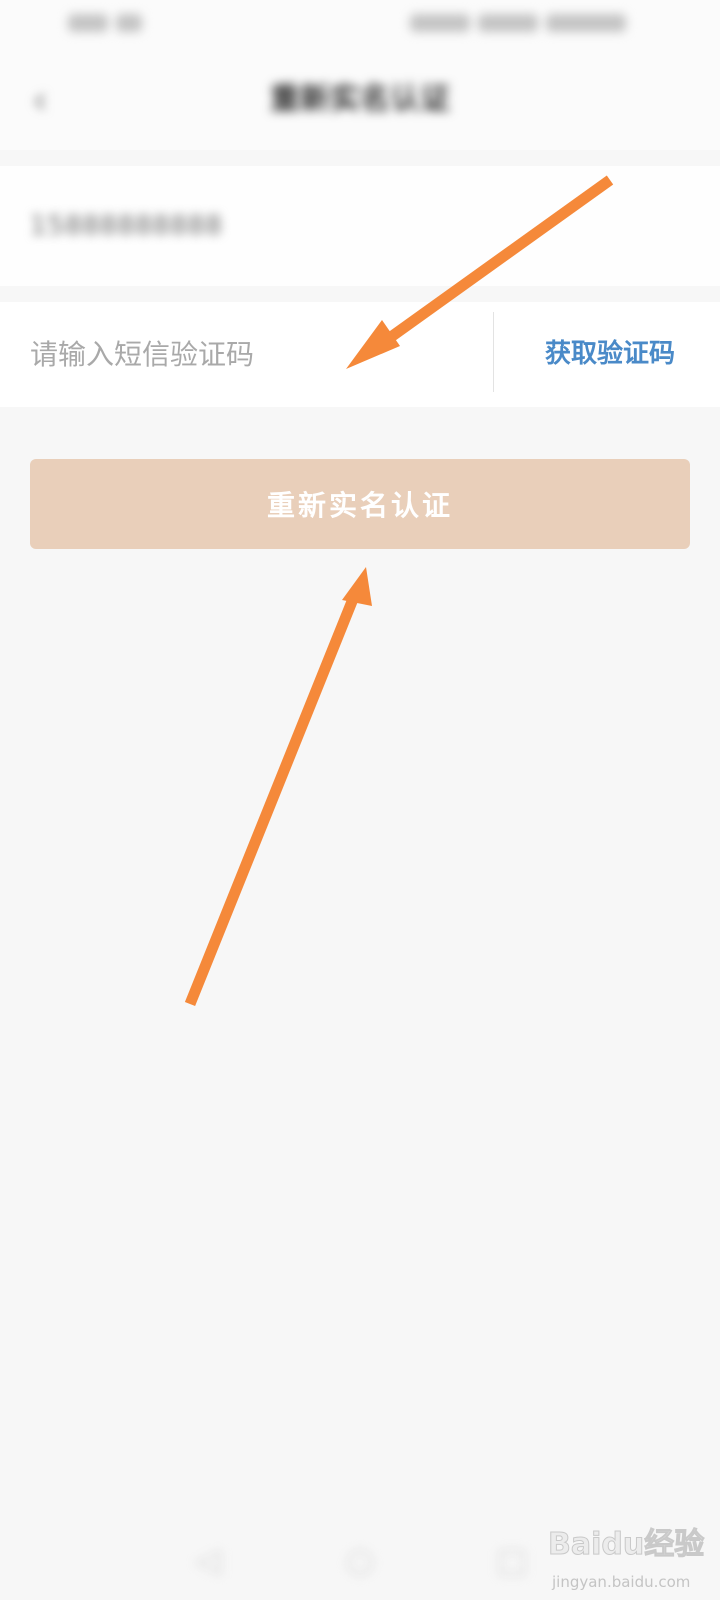  Describe the element at coordinates (586, 22) in the screenshot. I see `clock` at that location.